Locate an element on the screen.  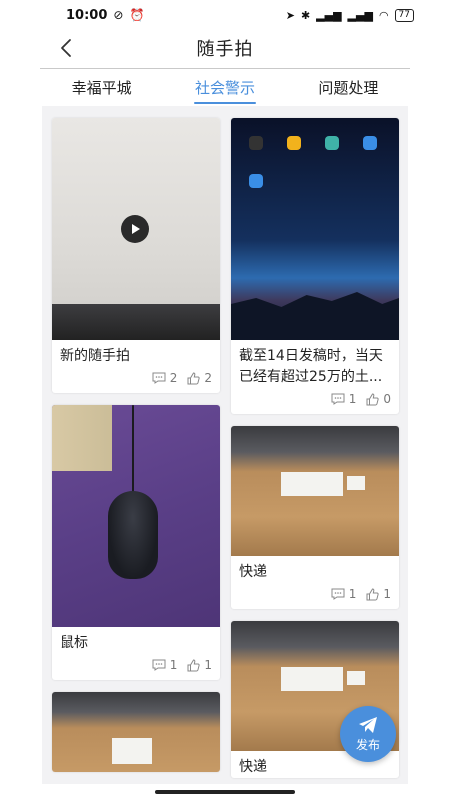
post-title: 鼠标 is located at coordinates (74, 643).